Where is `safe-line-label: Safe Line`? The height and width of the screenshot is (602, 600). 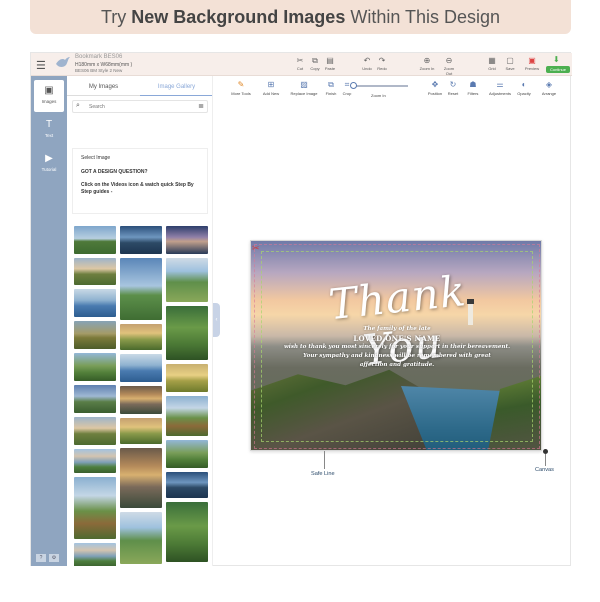 safe-line-label: Safe Line is located at coordinates (323, 474).